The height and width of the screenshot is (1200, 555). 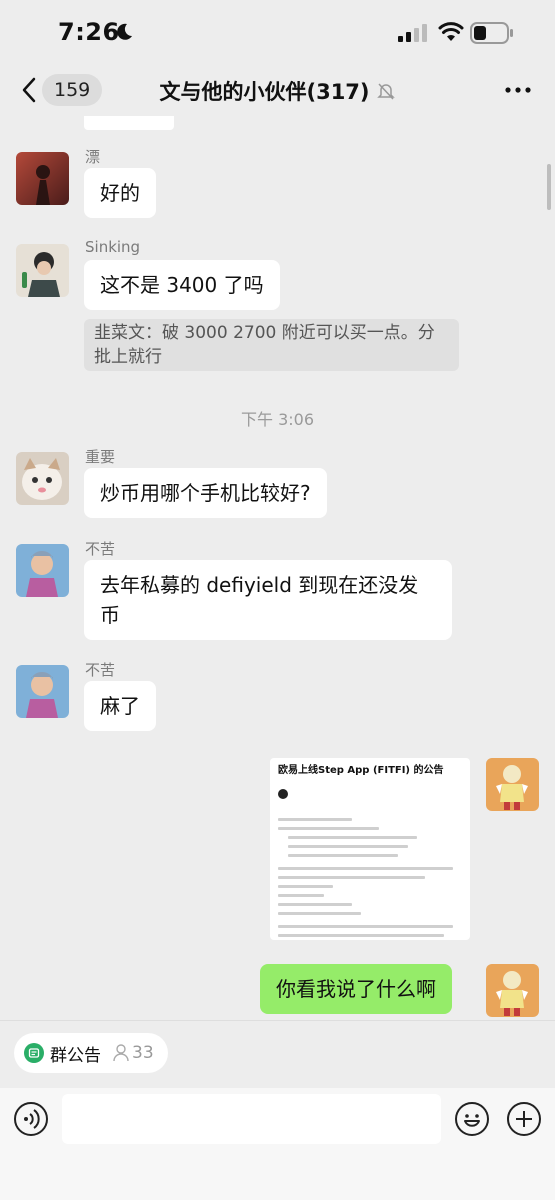 I want to click on voice-icon, so click(x=32, y=1119).